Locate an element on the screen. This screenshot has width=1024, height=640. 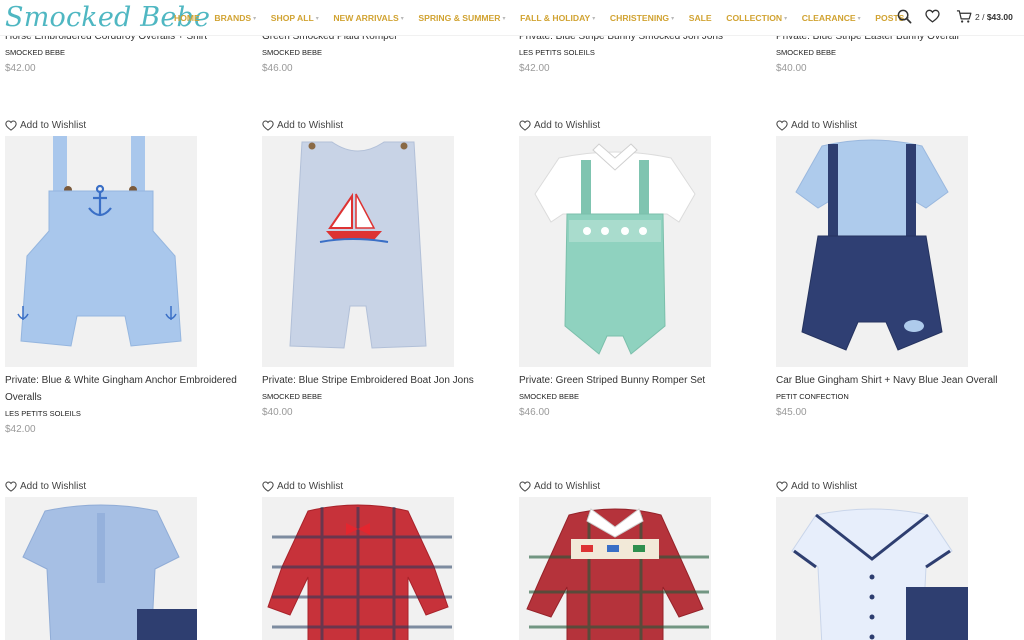
cart-summary: 2 / $43.00 is located at coordinates (994, 17).